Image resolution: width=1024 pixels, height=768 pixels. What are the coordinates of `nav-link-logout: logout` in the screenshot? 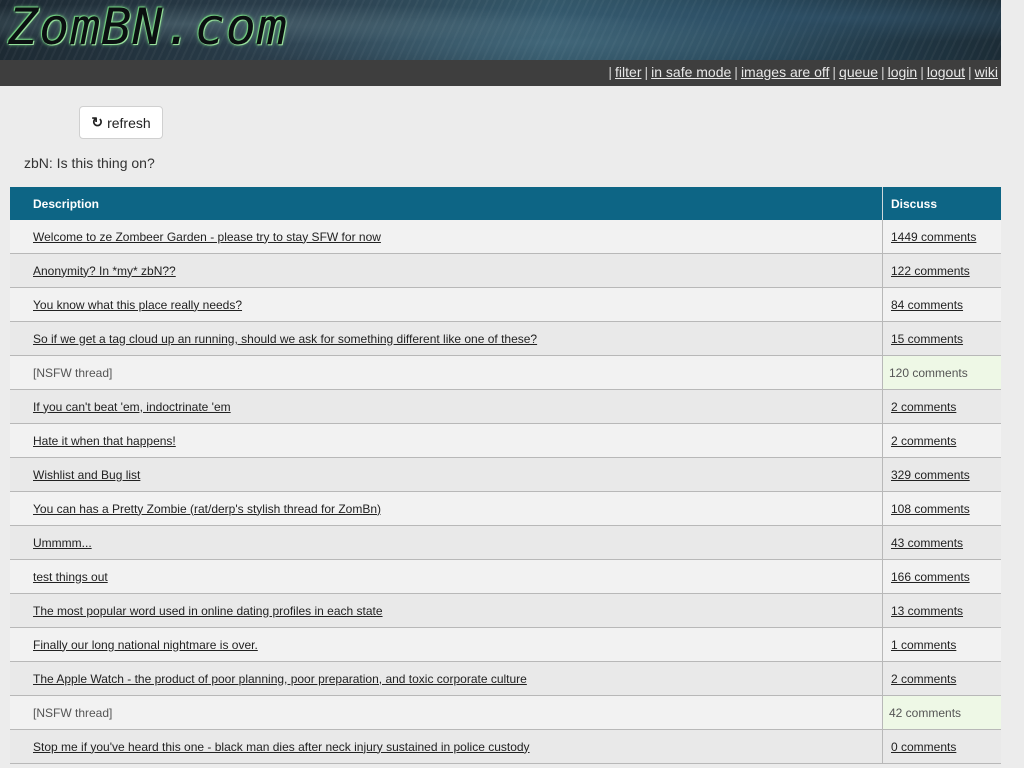 It's located at (946, 72).